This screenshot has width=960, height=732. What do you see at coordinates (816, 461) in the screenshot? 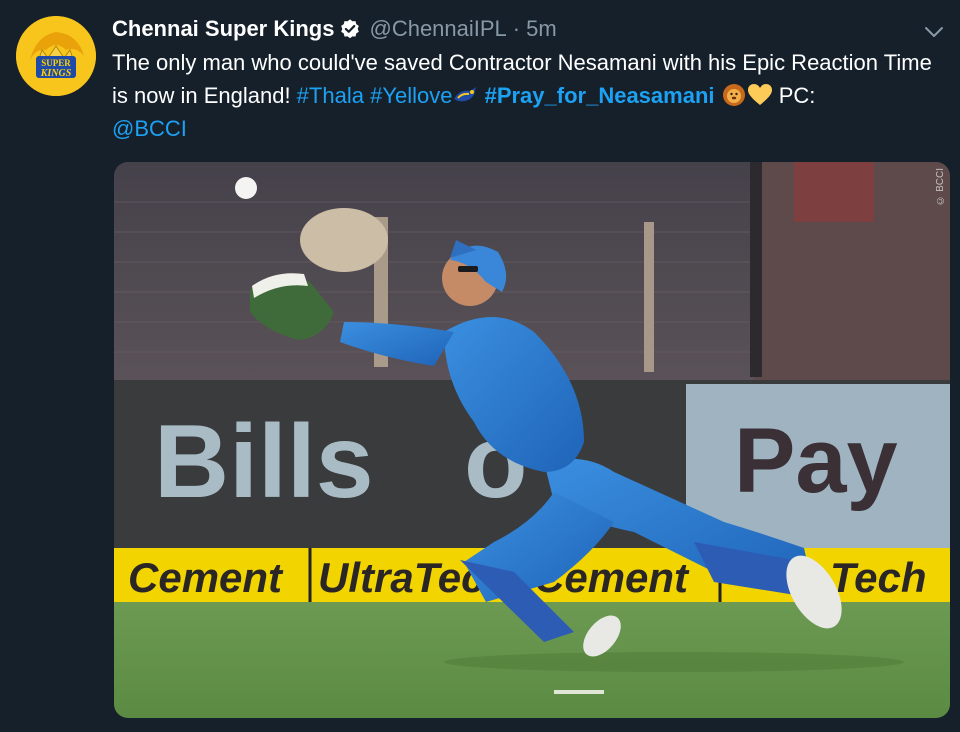
I see `banner-text-pay: Pay` at bounding box center [816, 461].